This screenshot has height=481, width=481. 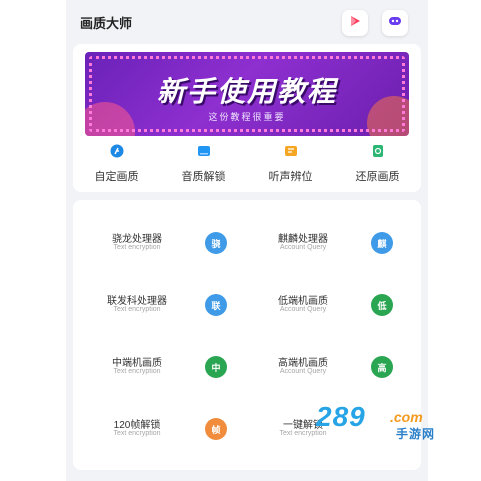 I want to click on feature-name: 低端机画质, so click(x=303, y=301).